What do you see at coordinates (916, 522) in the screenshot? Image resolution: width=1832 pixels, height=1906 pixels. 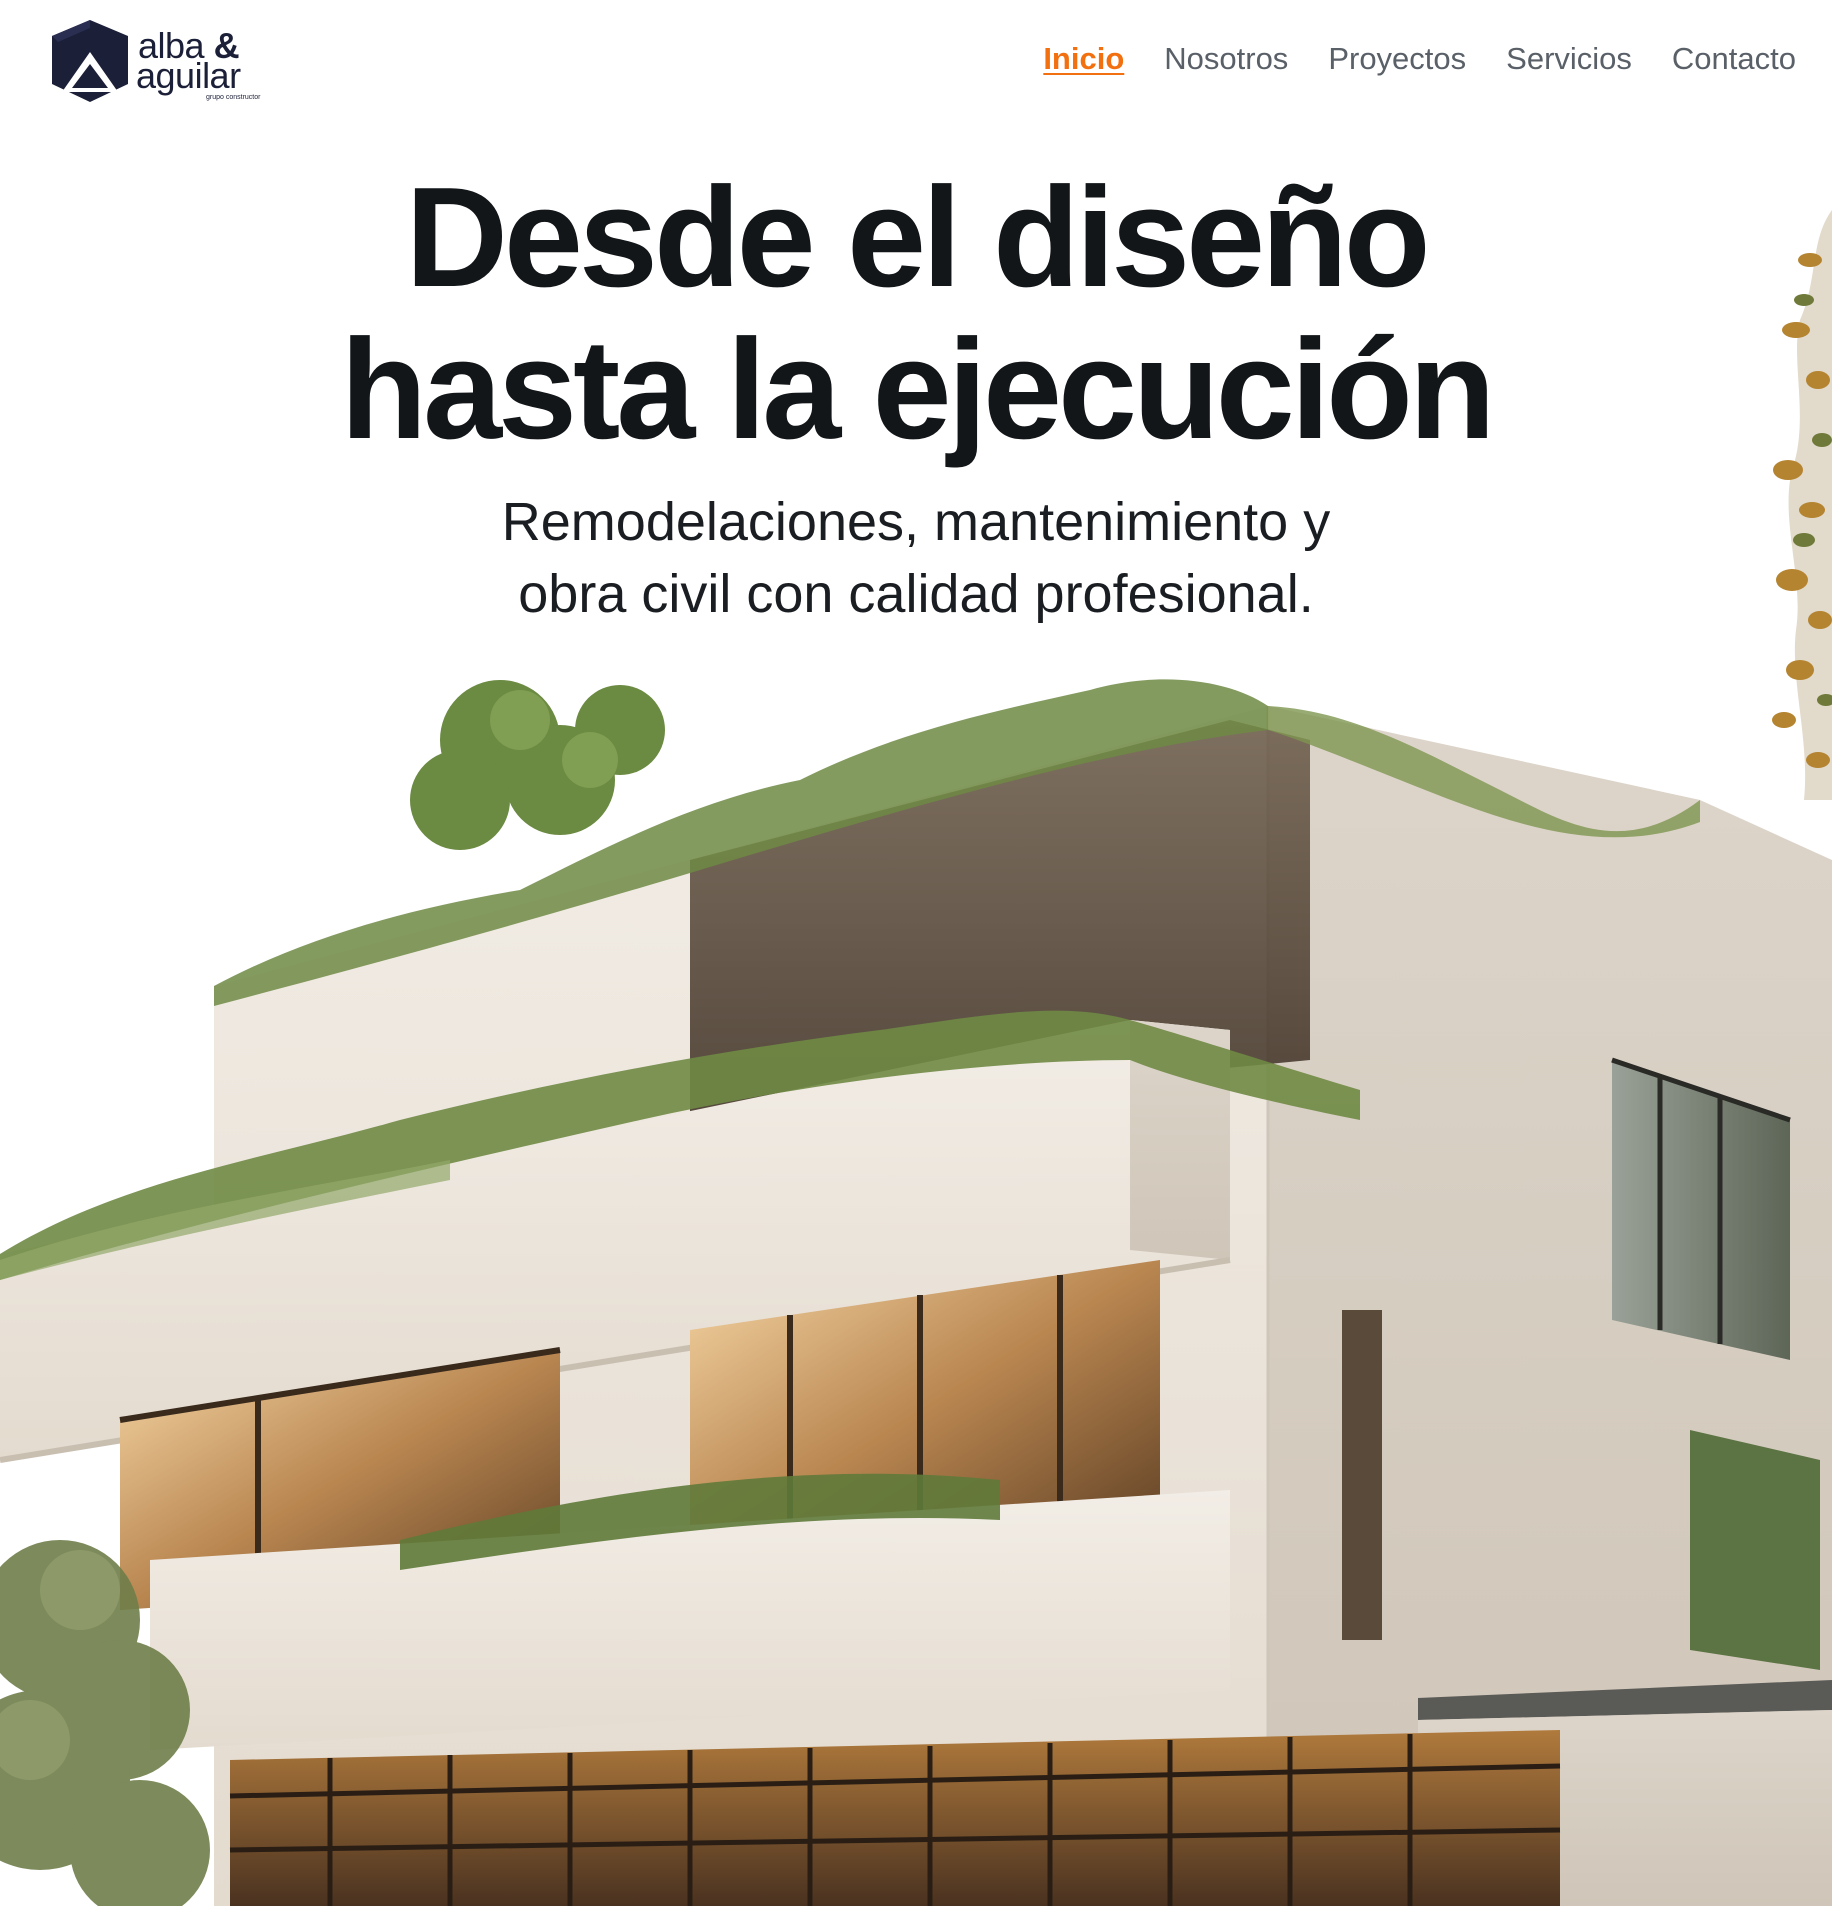 I see `hero-subtitle-line1: Remodelaciones, mantenimiento y` at bounding box center [916, 522].